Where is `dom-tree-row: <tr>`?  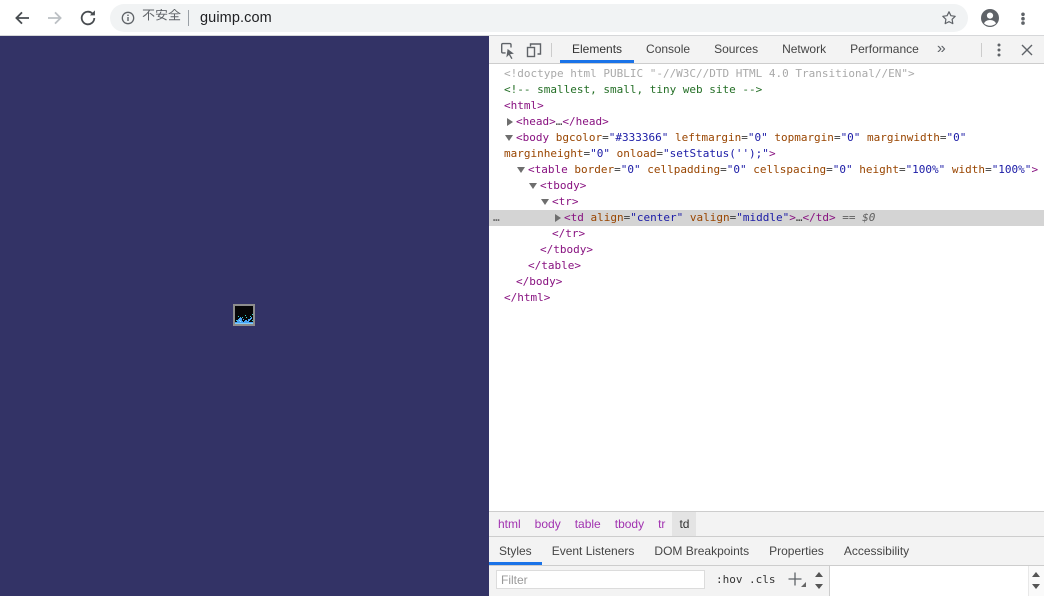
dom-tree-row: <tr> is located at coordinates (766, 202).